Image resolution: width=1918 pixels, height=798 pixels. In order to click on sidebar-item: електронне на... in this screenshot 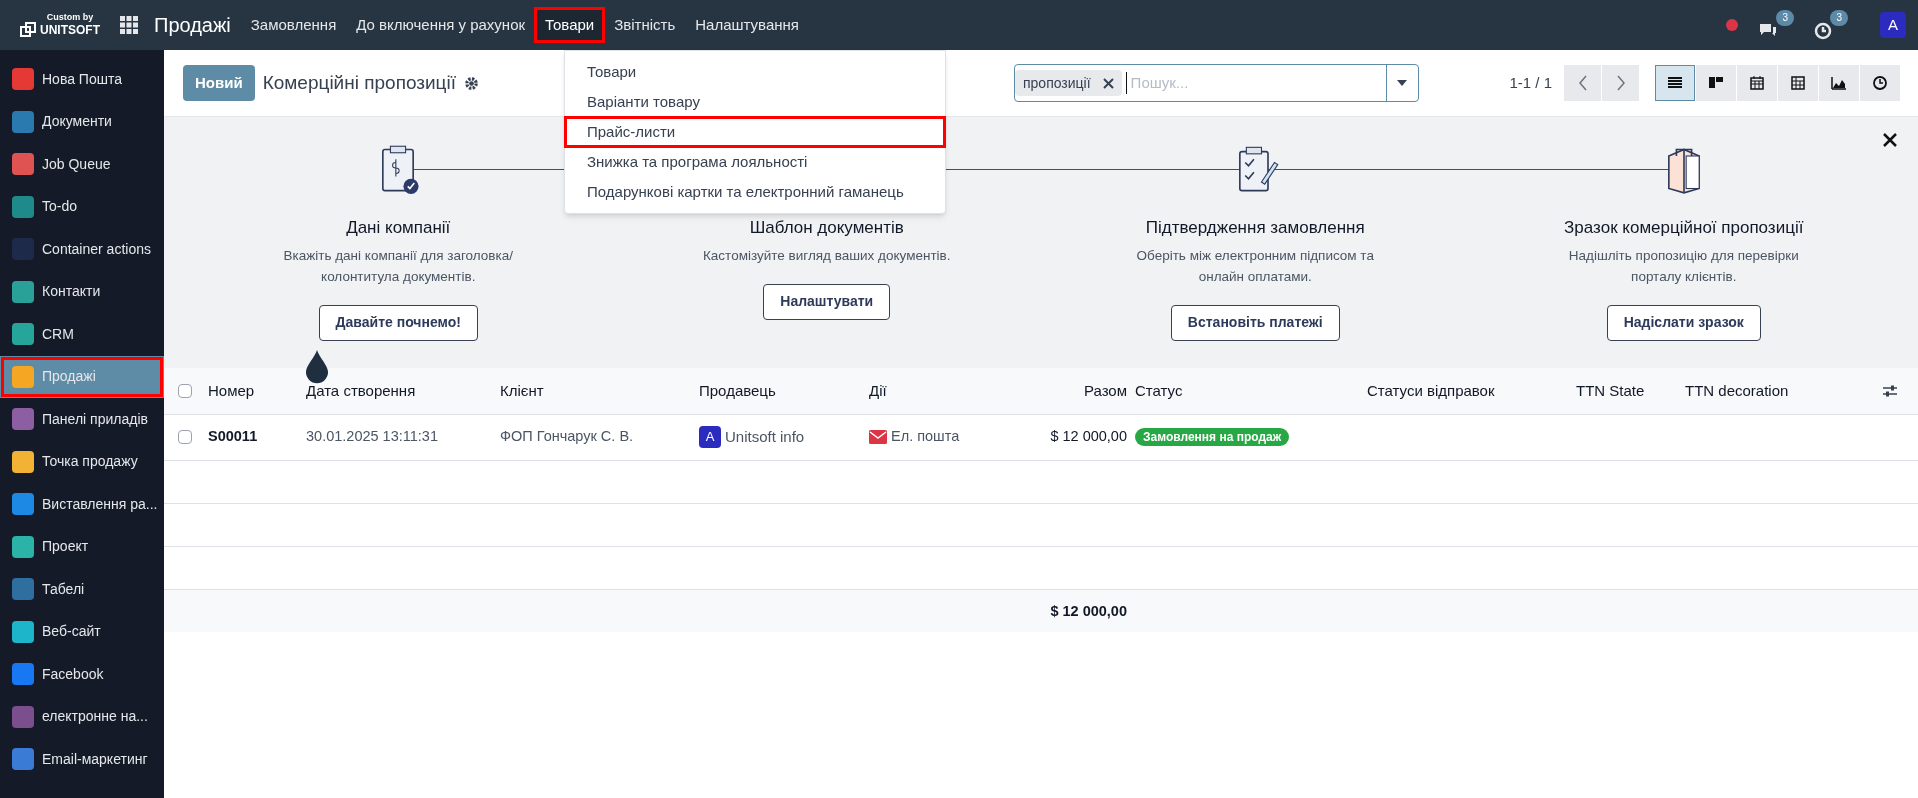, I will do `click(82, 716)`.